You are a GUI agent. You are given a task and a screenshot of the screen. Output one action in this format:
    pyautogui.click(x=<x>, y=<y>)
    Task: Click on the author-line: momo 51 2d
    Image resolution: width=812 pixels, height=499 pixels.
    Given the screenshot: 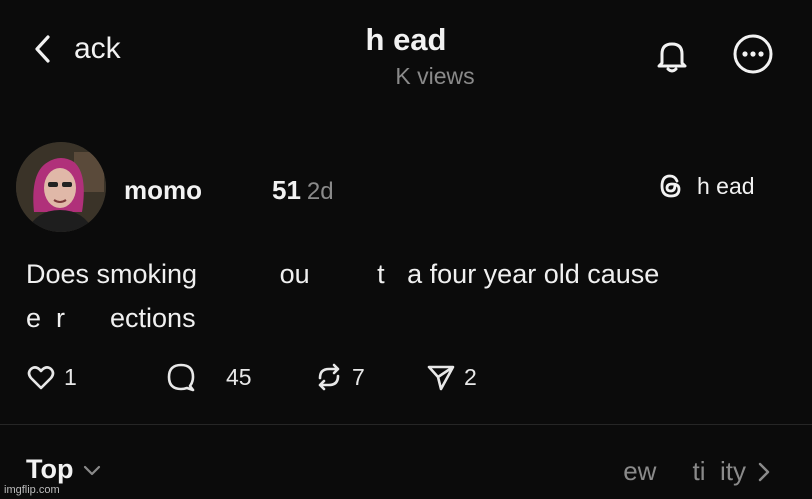 What is the action you would take?
    pyautogui.click(x=229, y=188)
    